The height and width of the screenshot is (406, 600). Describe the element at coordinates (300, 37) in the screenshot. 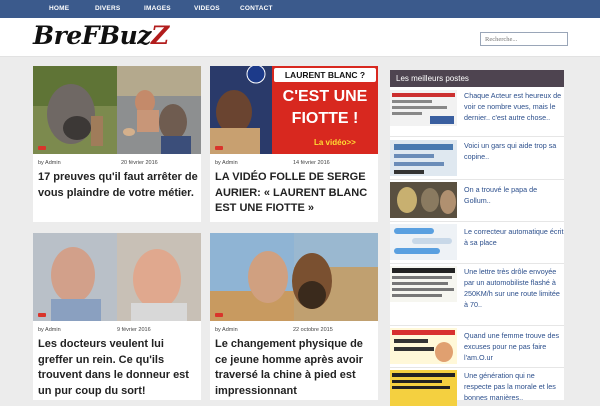

I see `site-header: BreFBuzZ` at that location.